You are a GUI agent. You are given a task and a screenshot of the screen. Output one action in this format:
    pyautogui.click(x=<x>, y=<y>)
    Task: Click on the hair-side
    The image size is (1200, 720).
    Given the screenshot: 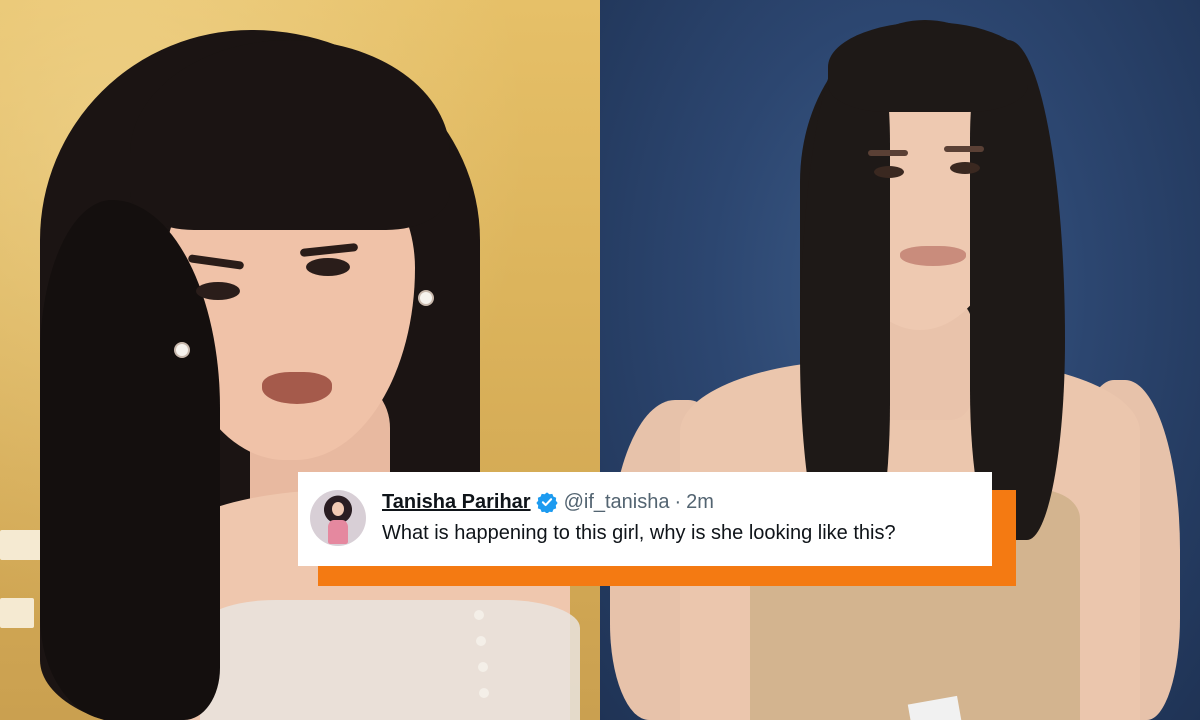 What is the action you would take?
    pyautogui.click(x=130, y=460)
    